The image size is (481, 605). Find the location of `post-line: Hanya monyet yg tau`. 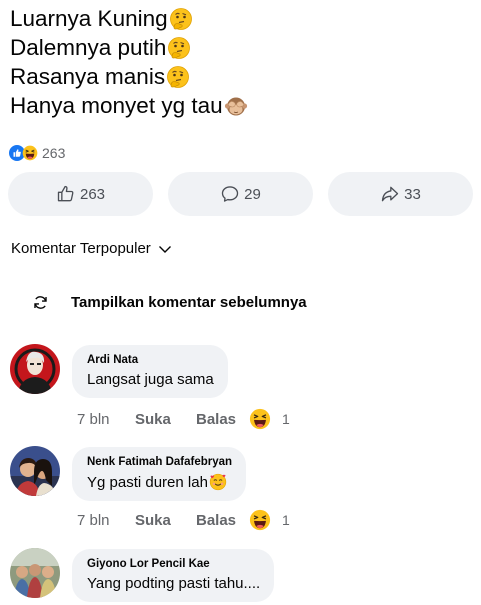

post-line: Hanya monyet yg tau is located at coordinates (240, 105).